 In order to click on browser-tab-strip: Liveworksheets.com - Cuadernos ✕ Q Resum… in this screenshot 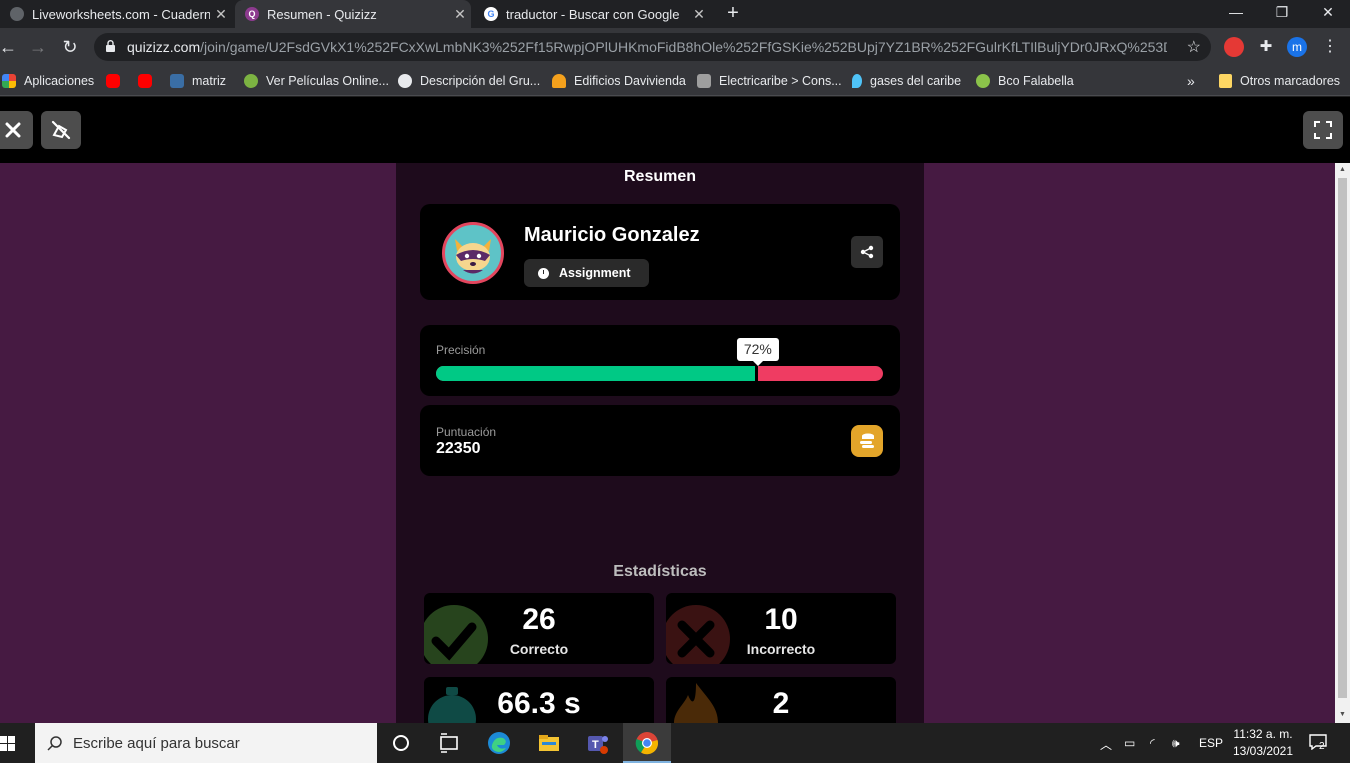, I will do `click(675, 14)`.